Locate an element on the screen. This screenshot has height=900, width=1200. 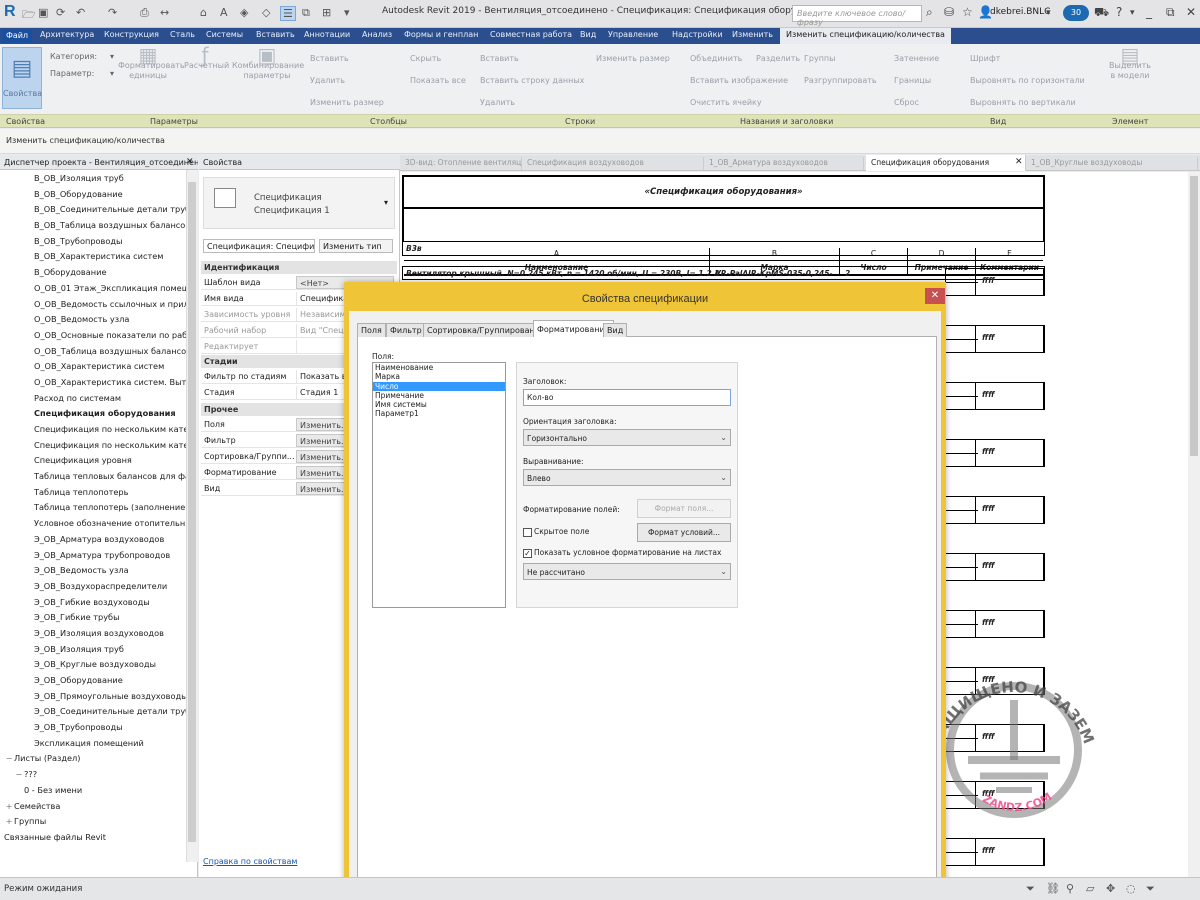
browser-item: Э_ОВ_Гибкие воздуховоды is located at coordinates (93, 603).